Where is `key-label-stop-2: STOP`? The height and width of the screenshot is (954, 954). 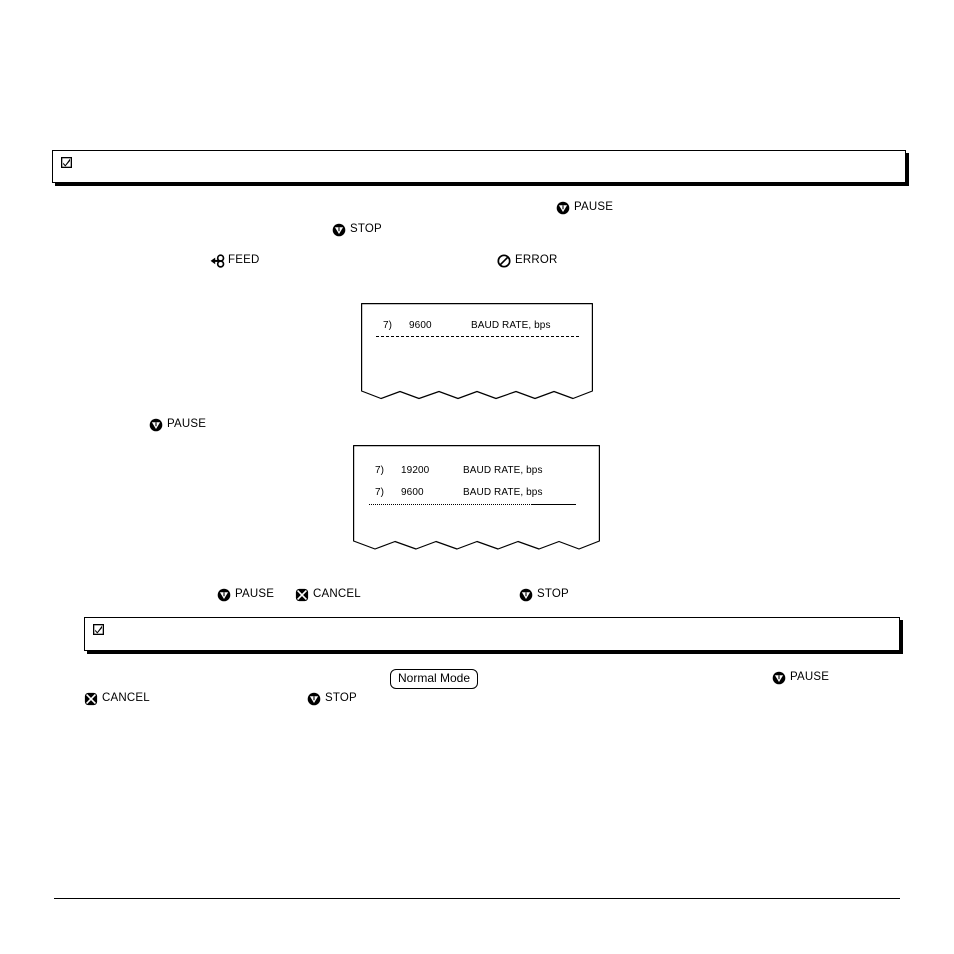
key-label-stop-2: STOP is located at coordinates (544, 595).